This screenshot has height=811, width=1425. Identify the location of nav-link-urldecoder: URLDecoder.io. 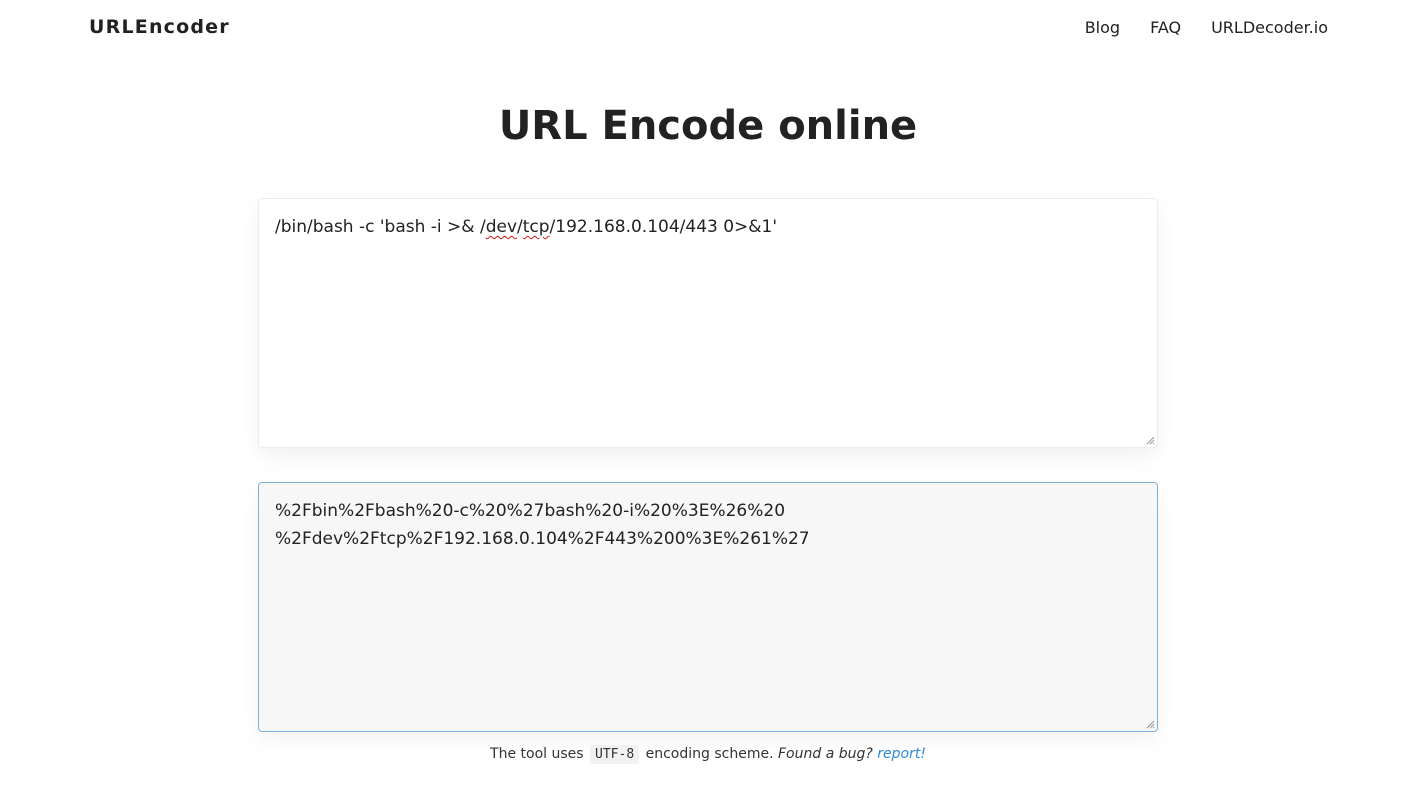
(1269, 27).